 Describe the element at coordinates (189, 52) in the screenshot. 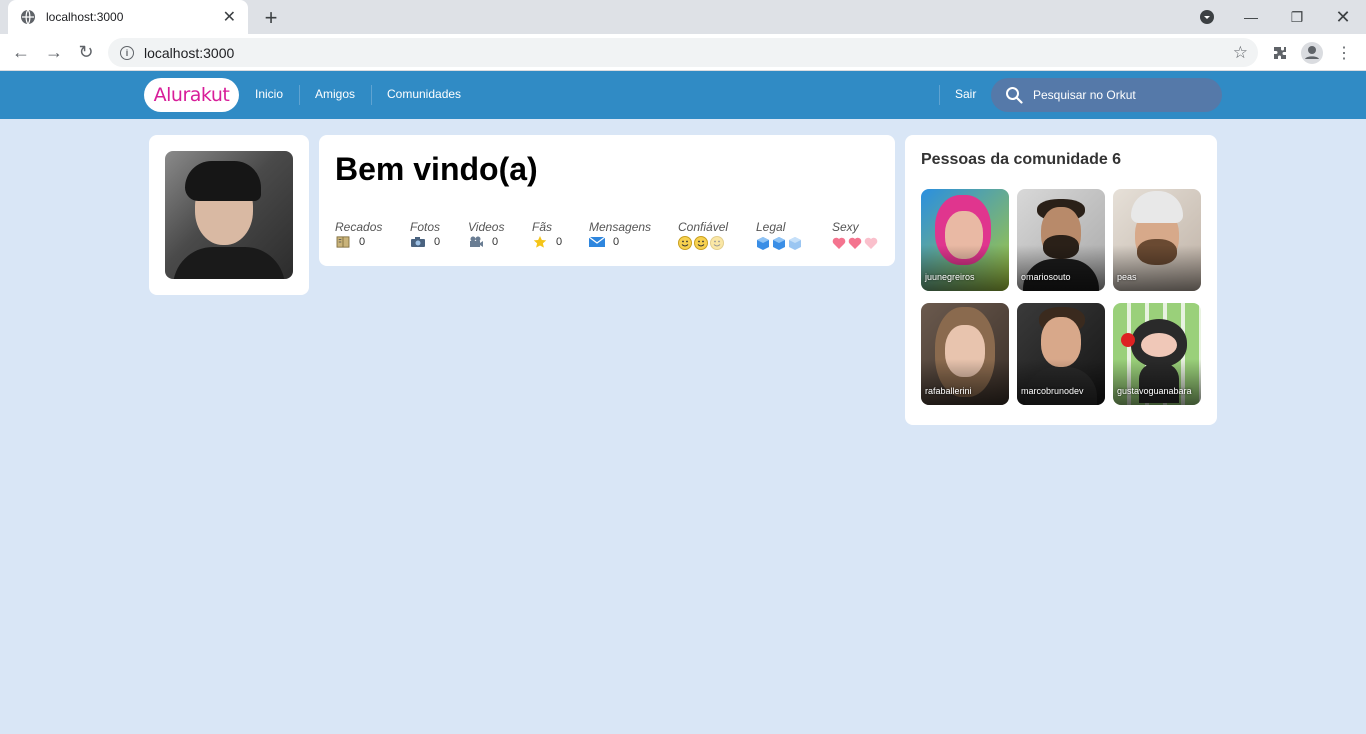

I see `url-text: localhost:3000` at that location.